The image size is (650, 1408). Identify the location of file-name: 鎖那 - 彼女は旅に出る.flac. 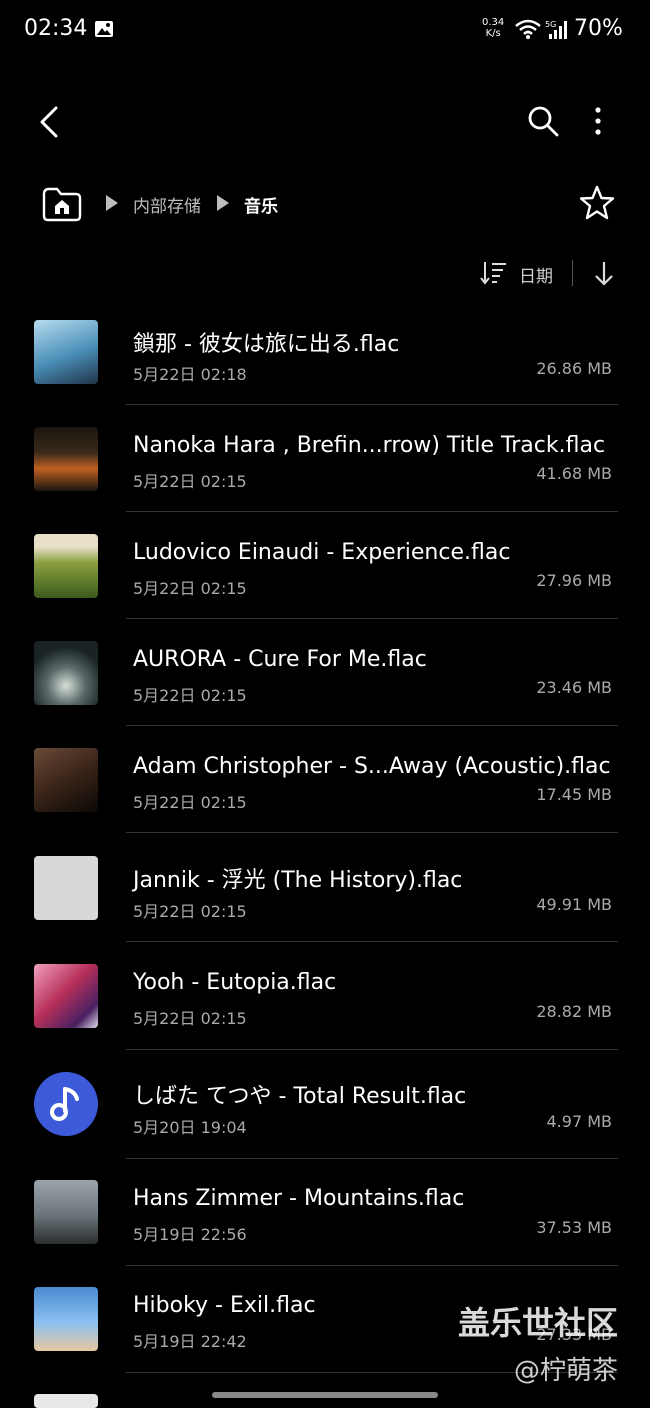
(266, 344).